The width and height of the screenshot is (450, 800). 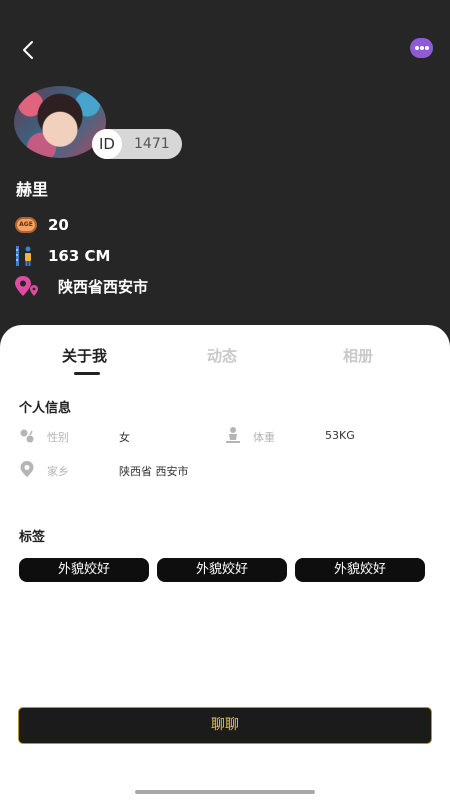 I want to click on tab-album: 相册, so click(x=358, y=355).